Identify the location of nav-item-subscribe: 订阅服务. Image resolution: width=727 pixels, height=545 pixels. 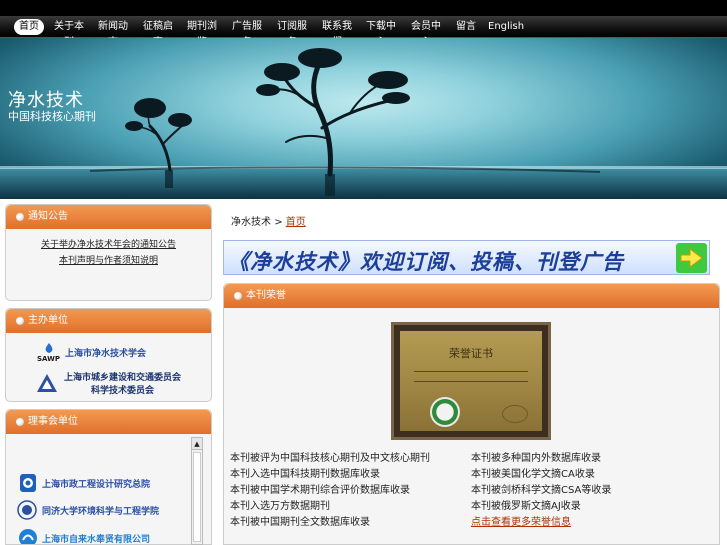
(292, 33).